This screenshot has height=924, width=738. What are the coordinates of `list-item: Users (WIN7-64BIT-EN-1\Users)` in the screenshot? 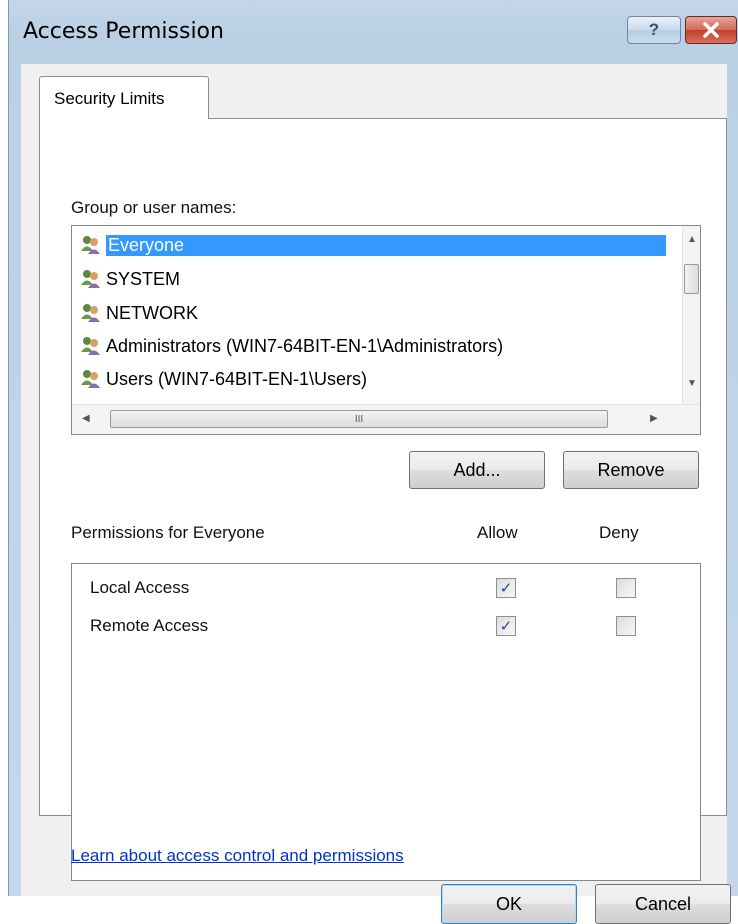 It's located at (380, 379).